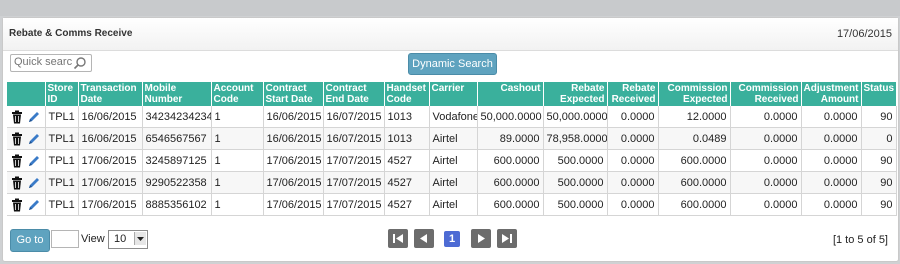 The image size is (900, 264). What do you see at coordinates (177, 160) in the screenshot?
I see `table-cell: 3245897125` at bounding box center [177, 160].